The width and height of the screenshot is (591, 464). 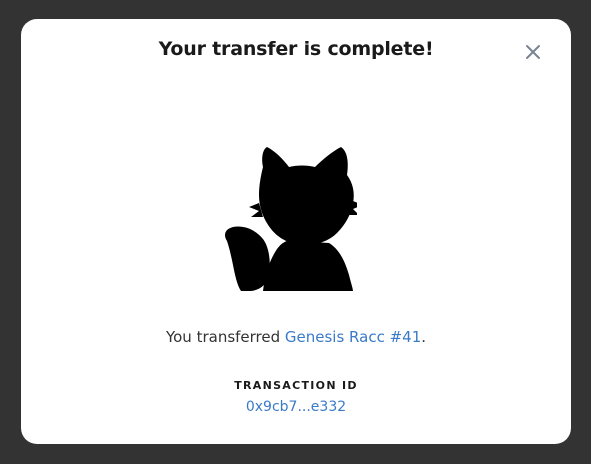 I want to click on transfer-message-prefix: You transferred, so click(x=225, y=337).